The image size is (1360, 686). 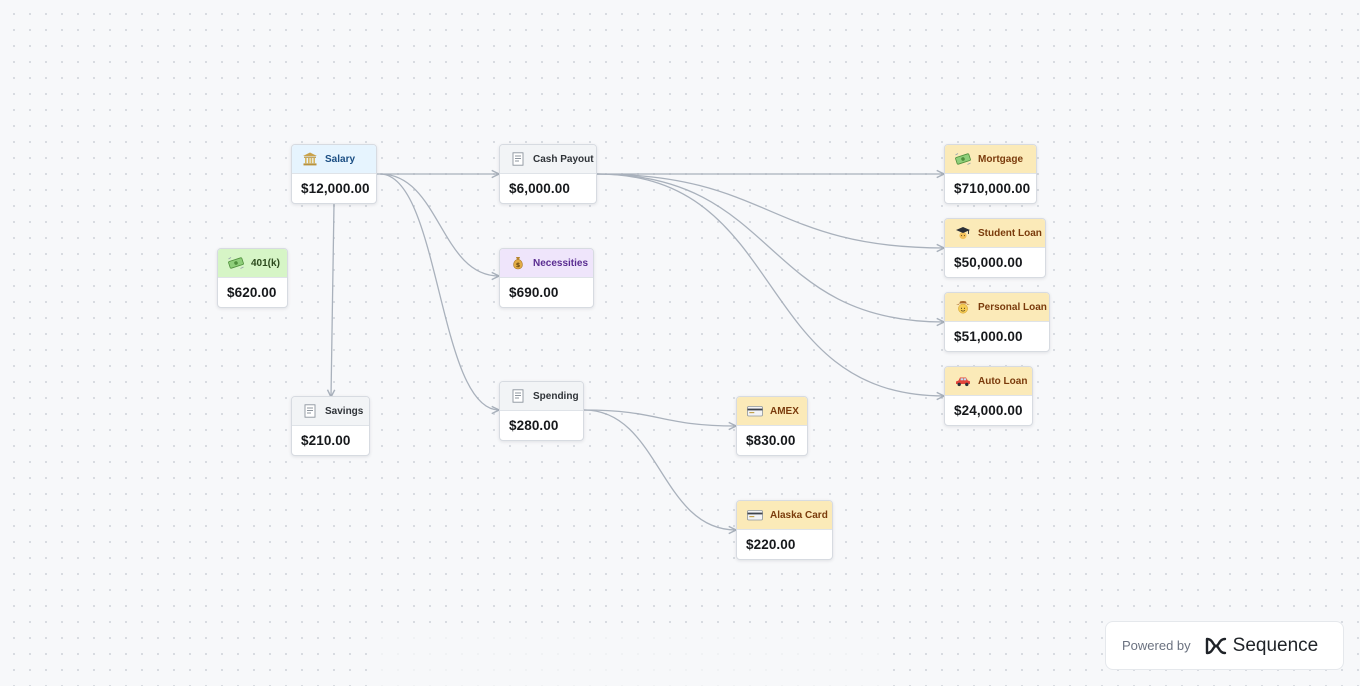 I want to click on node-header: Auto Loan, so click(x=988, y=381).